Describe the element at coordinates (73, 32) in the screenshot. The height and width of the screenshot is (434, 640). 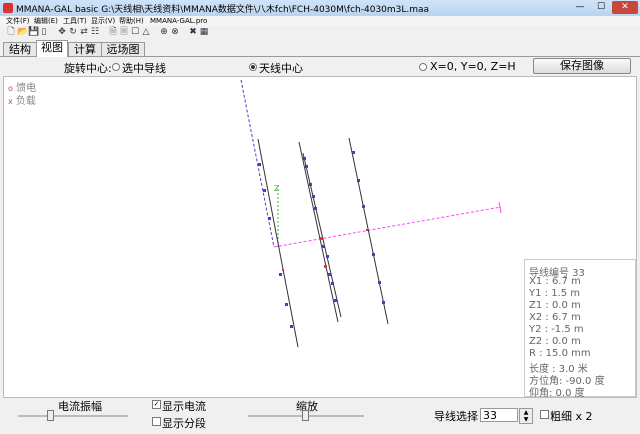
I see `rotate-icon: ↻` at that location.